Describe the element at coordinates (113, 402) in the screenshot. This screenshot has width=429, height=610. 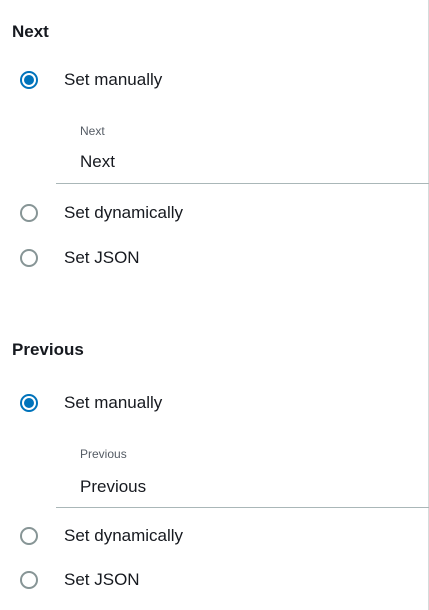
I see `previous-set-manually-label: Set manually` at that location.